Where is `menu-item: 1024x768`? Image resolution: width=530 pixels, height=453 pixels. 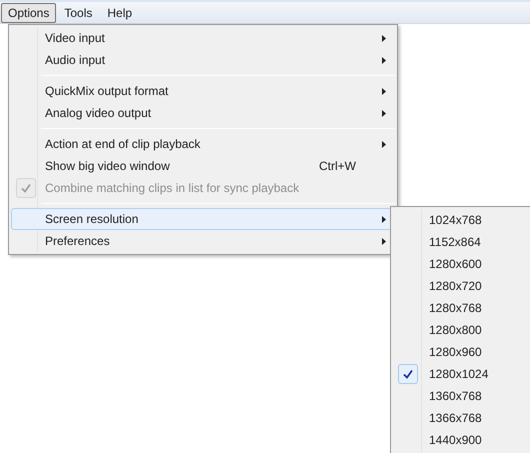
menu-item: 1024x768 is located at coordinates (461, 220).